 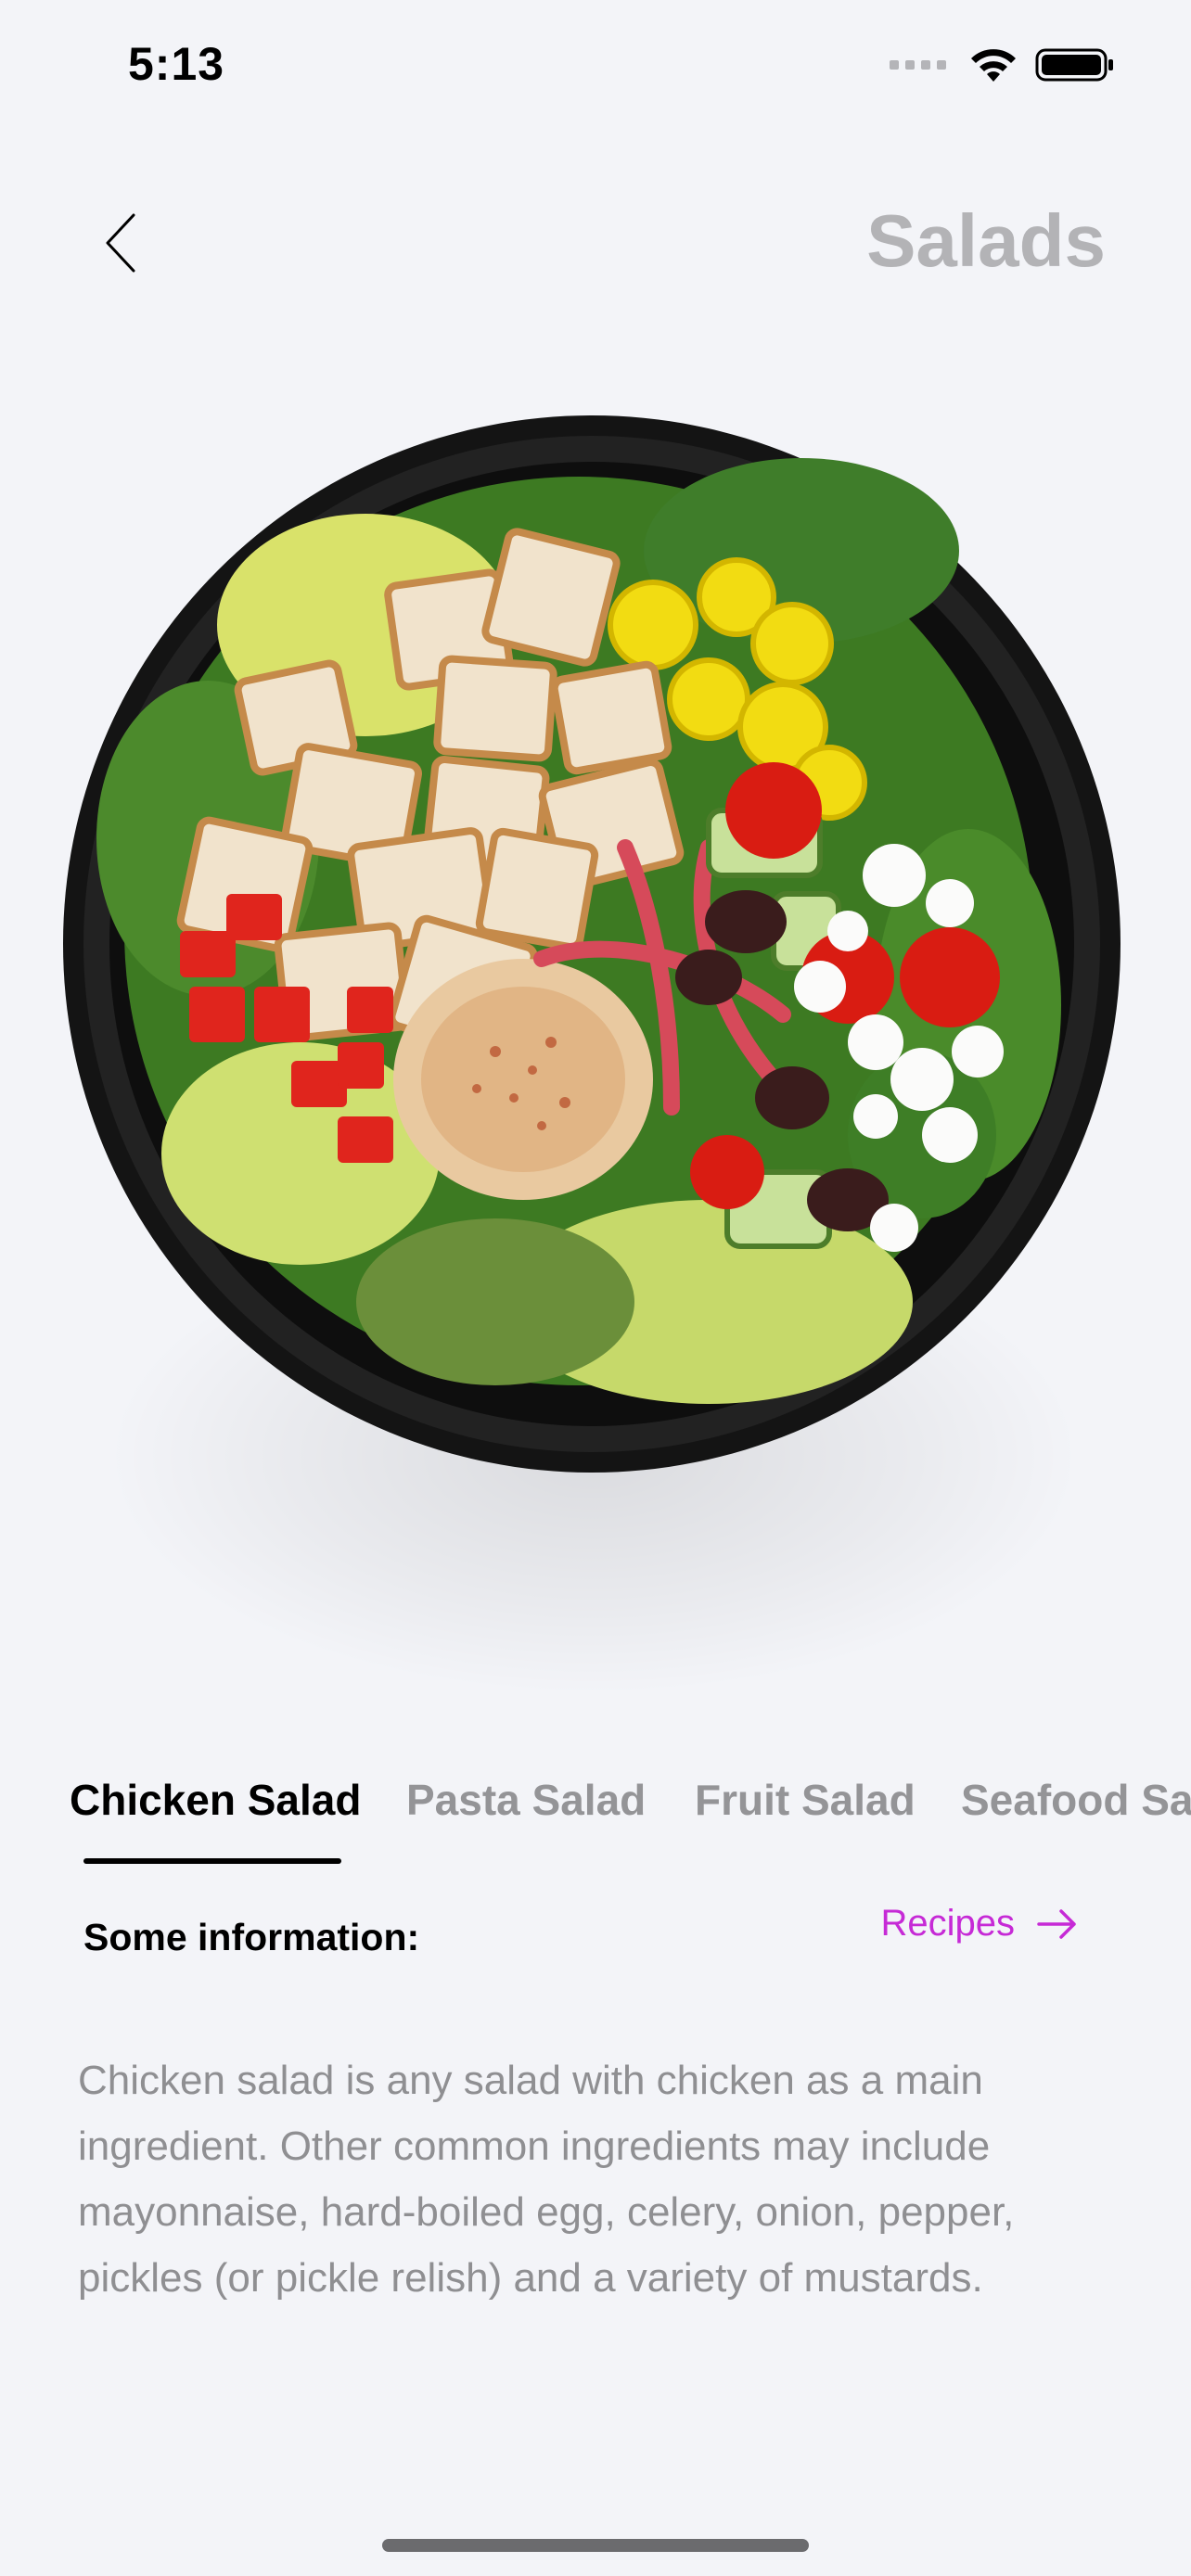 What do you see at coordinates (177, 64) in the screenshot?
I see `status-time: 5:13` at bounding box center [177, 64].